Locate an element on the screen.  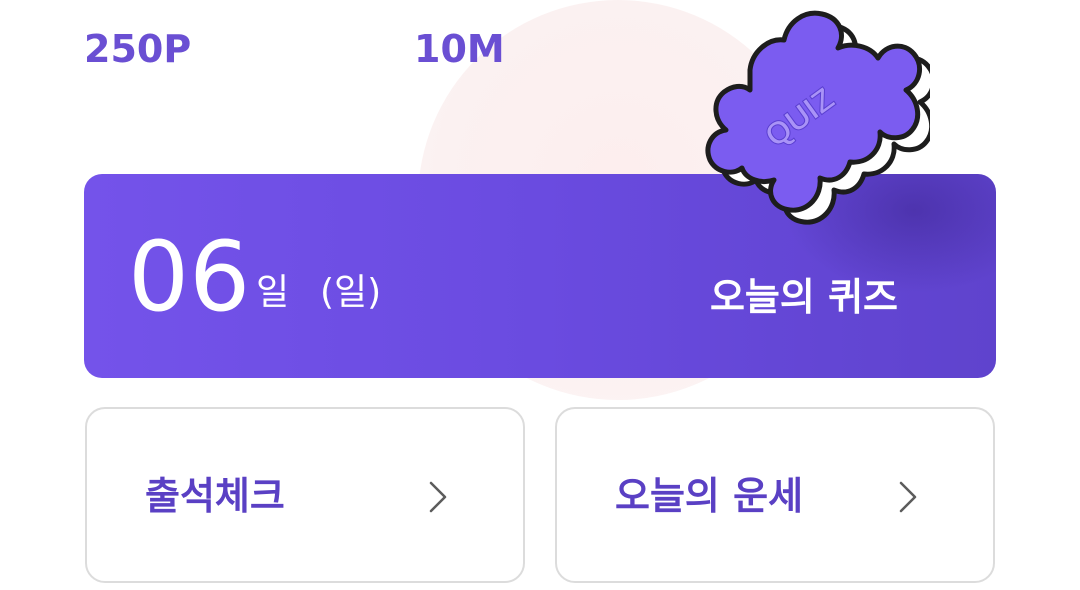
date-day-unit: 일 is located at coordinates (273, 292).